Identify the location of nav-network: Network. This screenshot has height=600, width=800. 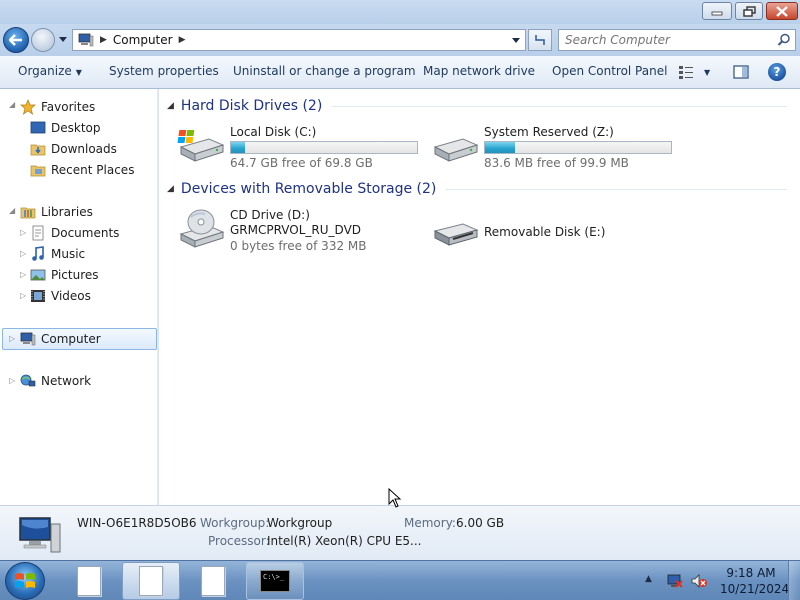
(55, 381).